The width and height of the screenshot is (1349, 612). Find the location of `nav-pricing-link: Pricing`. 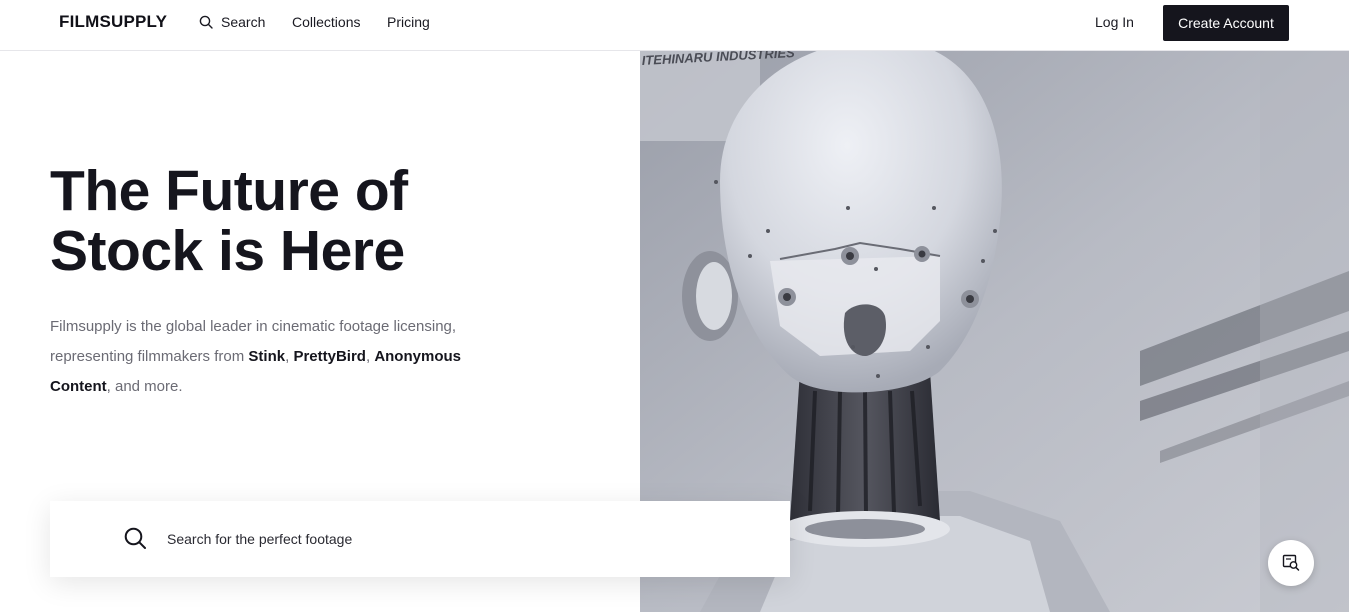

nav-pricing-link: Pricing is located at coordinates (408, 22).